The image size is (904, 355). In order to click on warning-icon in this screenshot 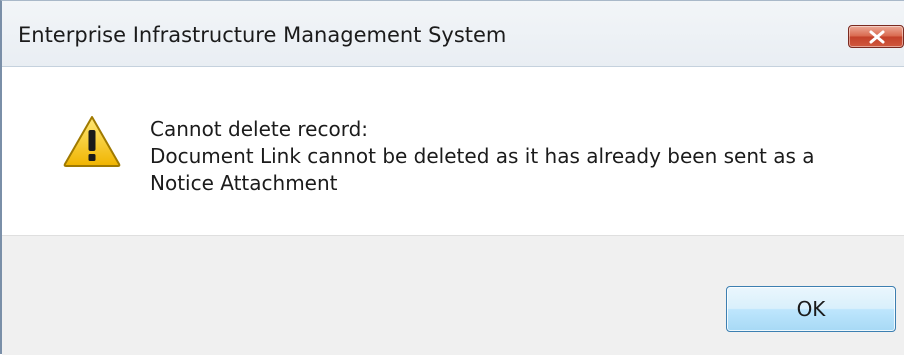, I will do `click(92, 141)`.